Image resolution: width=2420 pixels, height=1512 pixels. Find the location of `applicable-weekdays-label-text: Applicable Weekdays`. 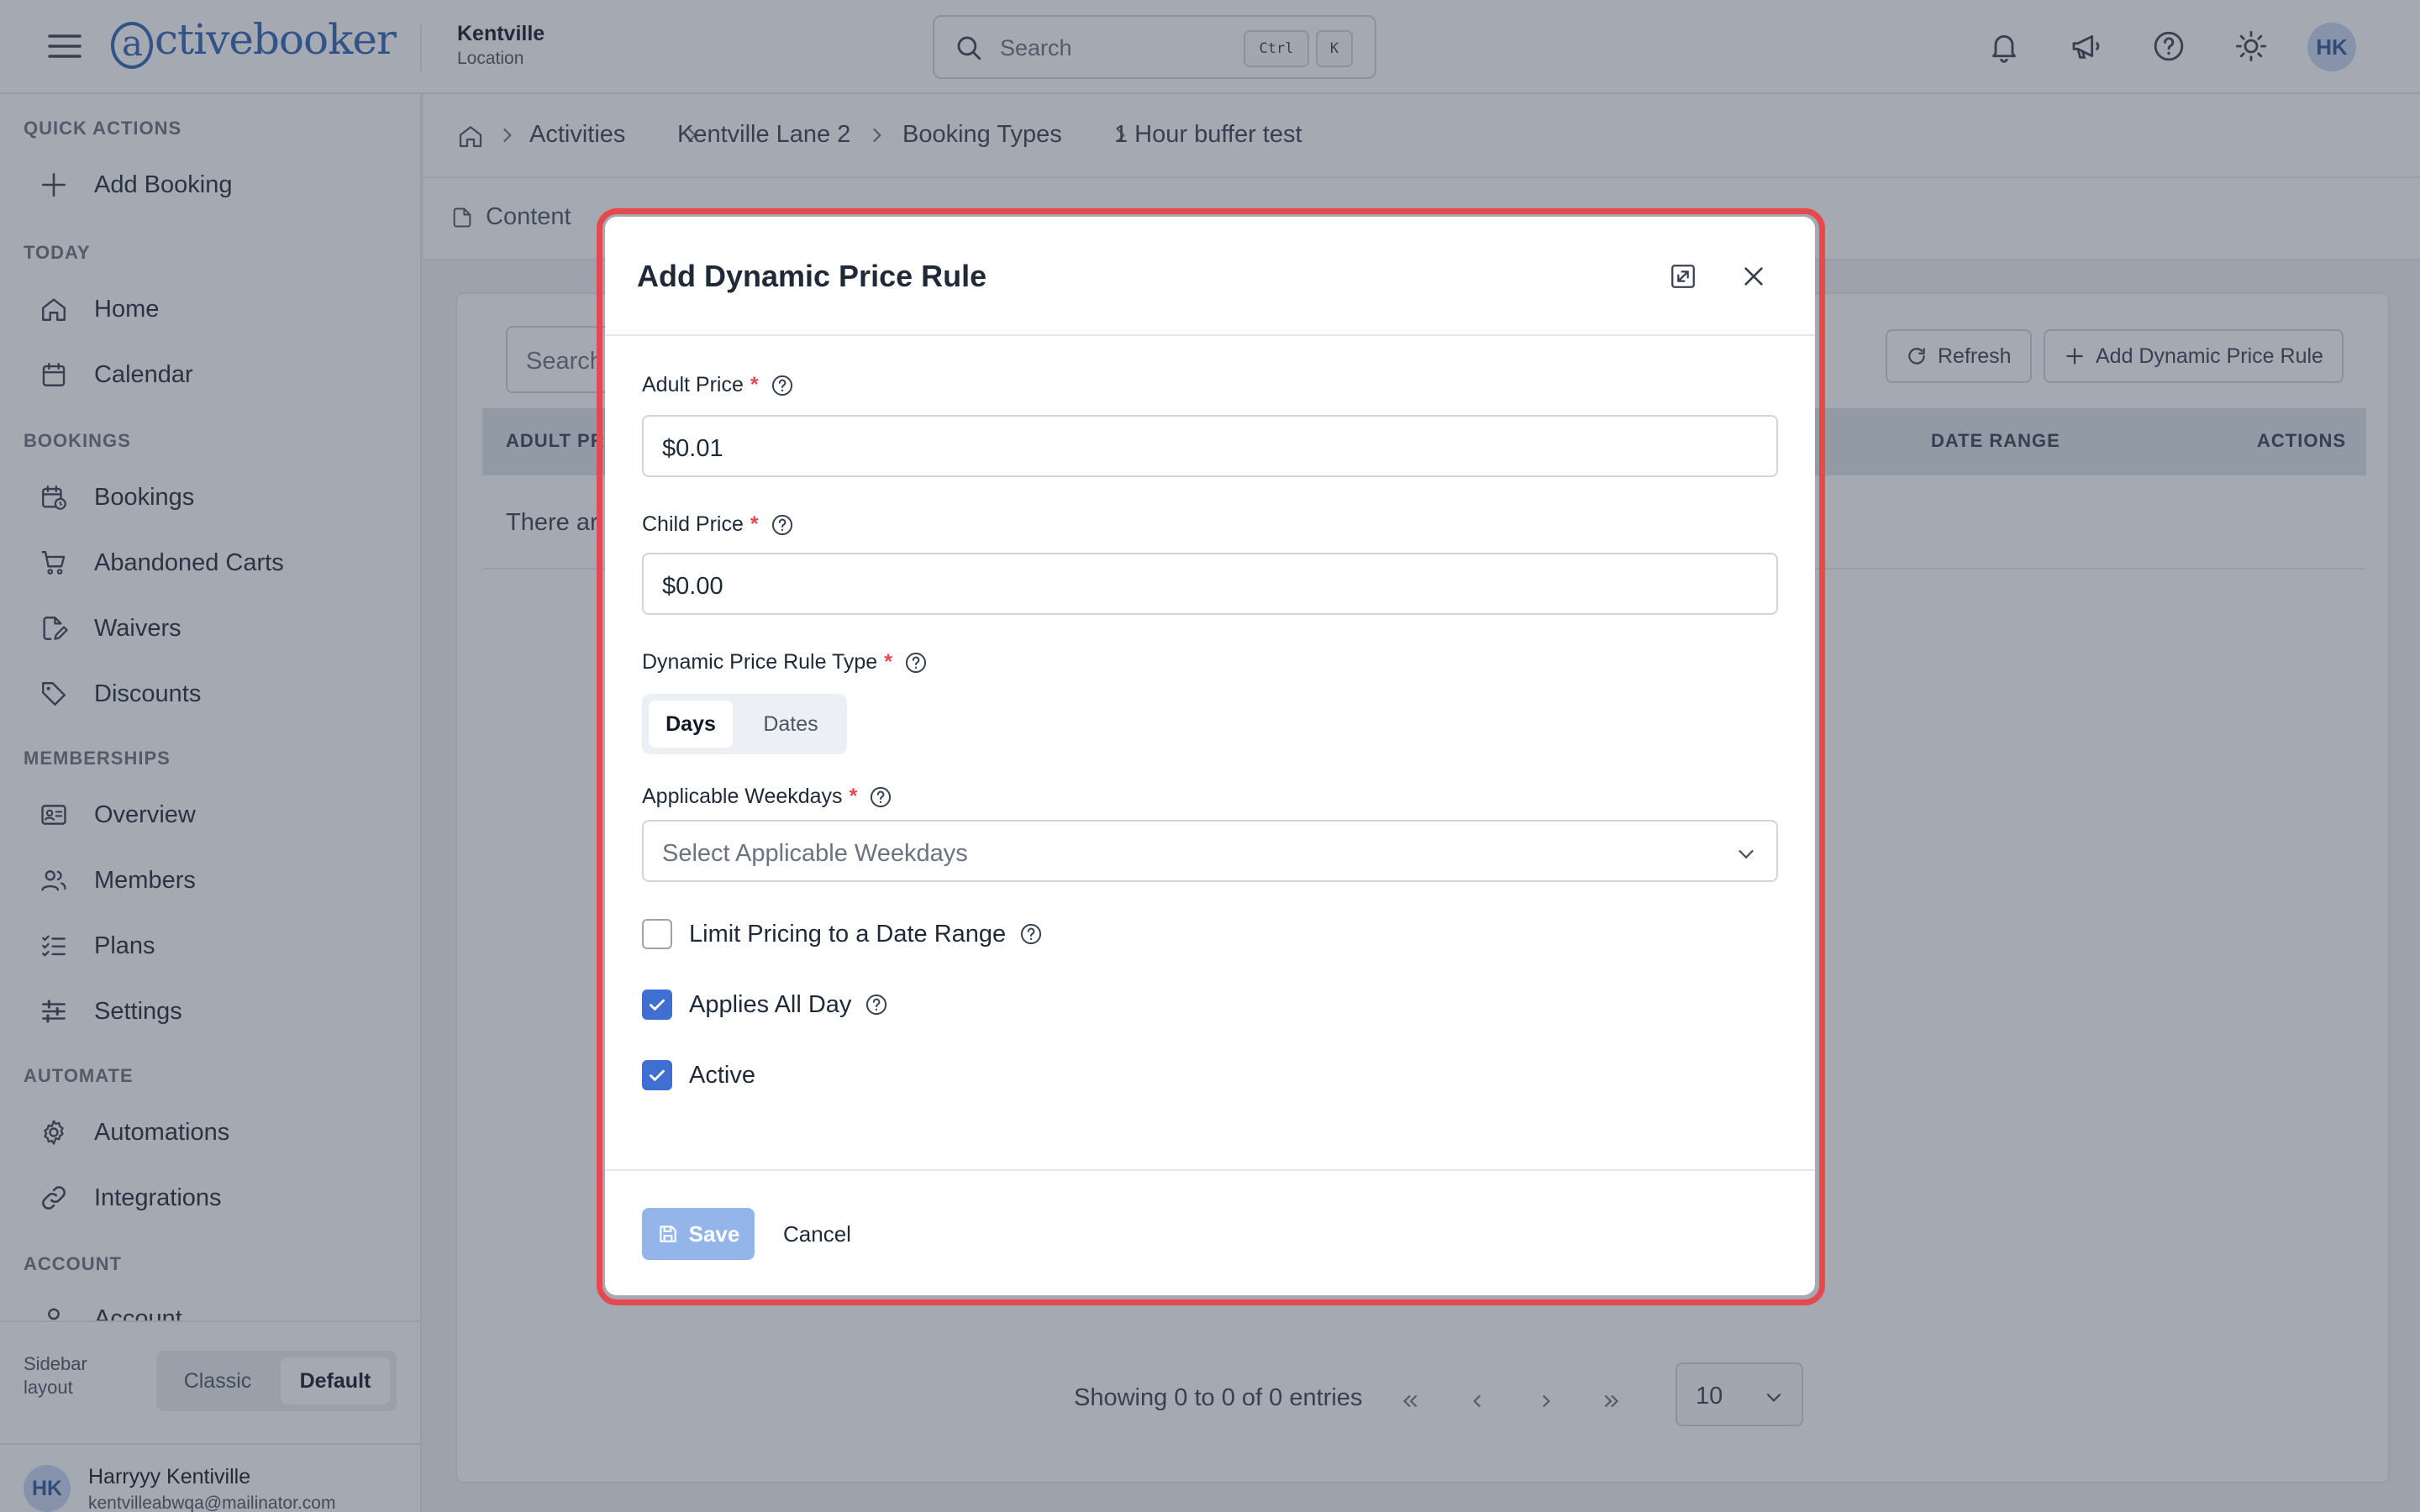

applicable-weekdays-label-text: Applicable Weekdays is located at coordinates (742, 796).